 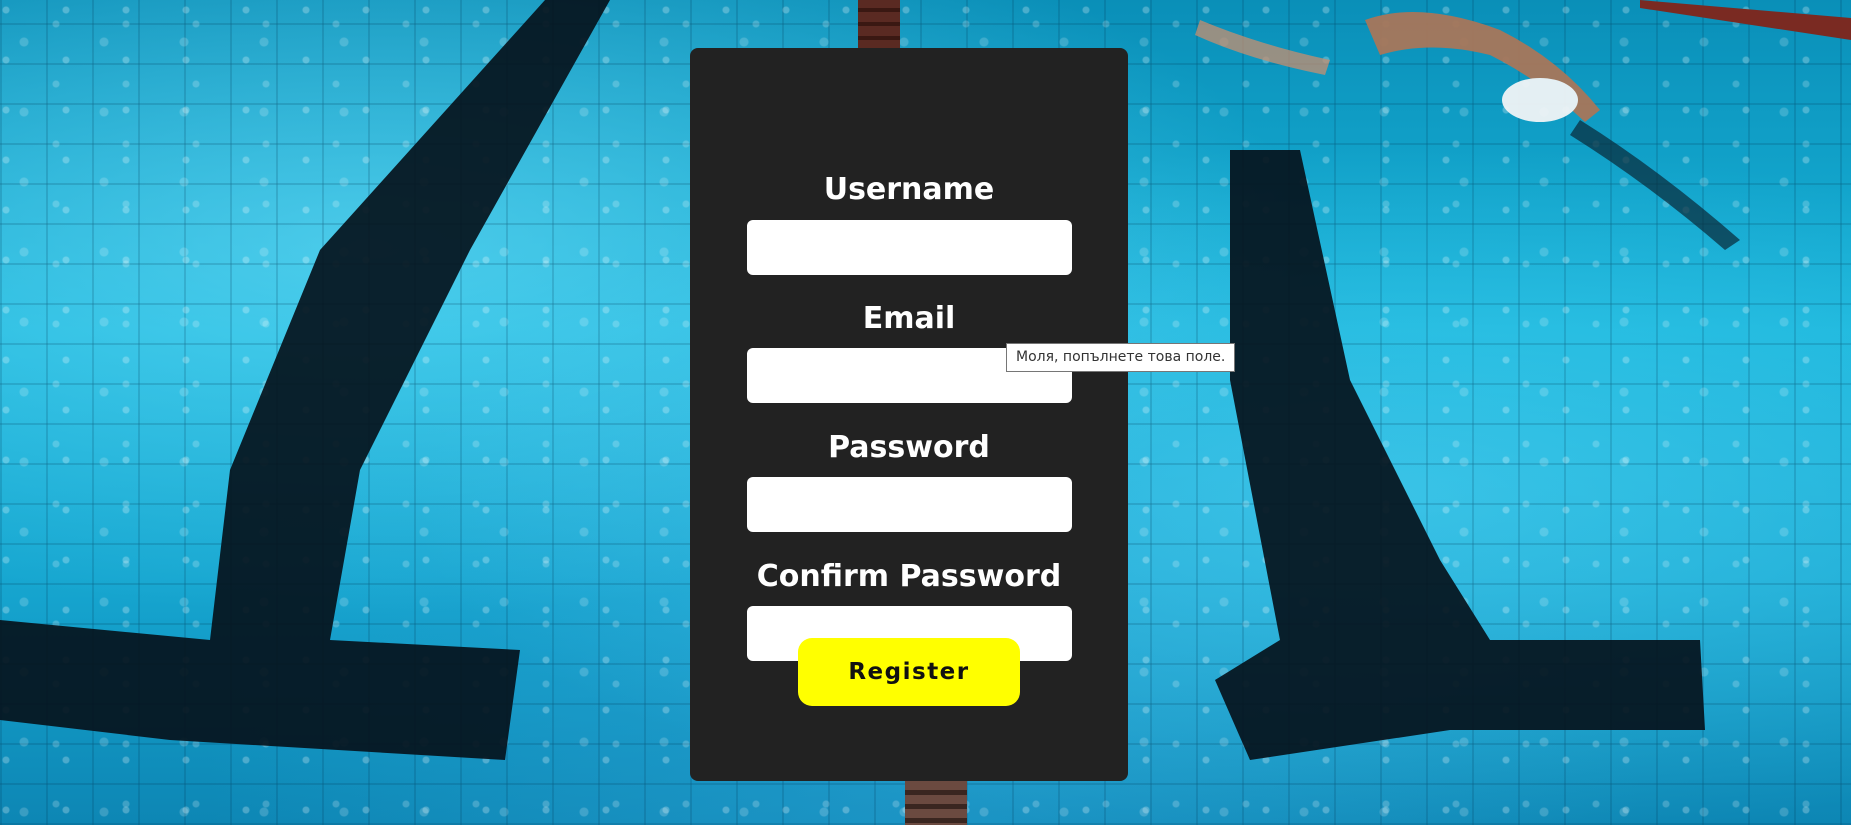 What do you see at coordinates (909, 504) in the screenshot?
I see `password-input` at bounding box center [909, 504].